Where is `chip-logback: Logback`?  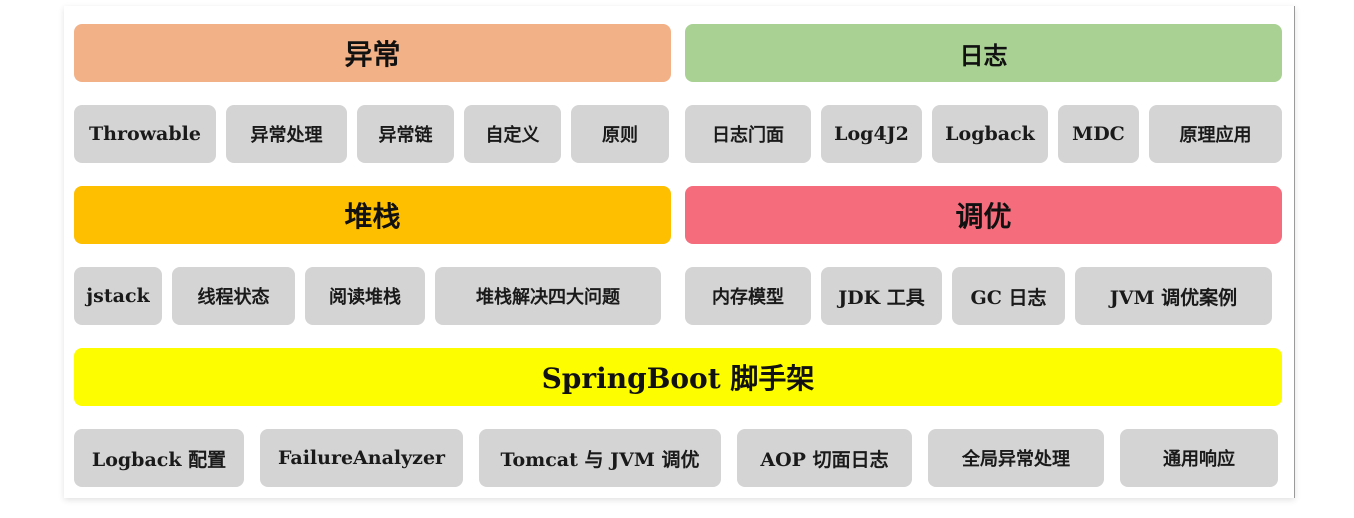
chip-logback: Logback is located at coordinates (990, 134).